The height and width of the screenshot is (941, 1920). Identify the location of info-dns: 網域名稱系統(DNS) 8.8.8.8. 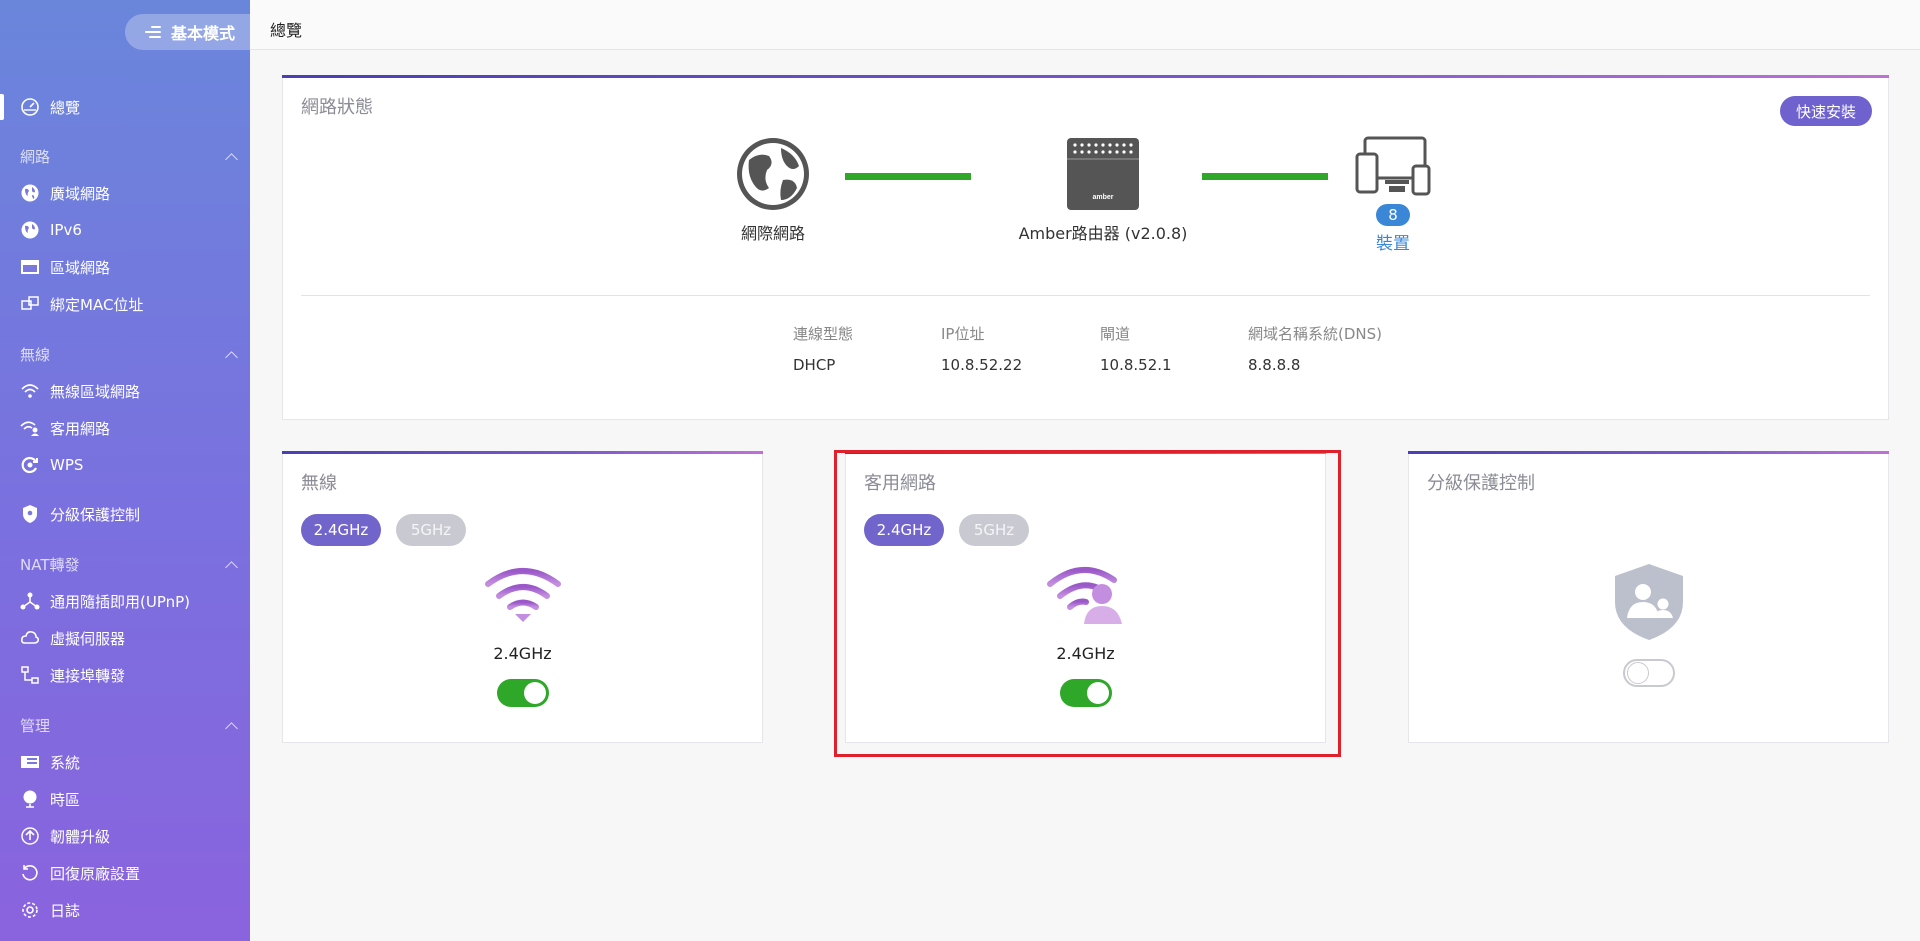
(1315, 348).